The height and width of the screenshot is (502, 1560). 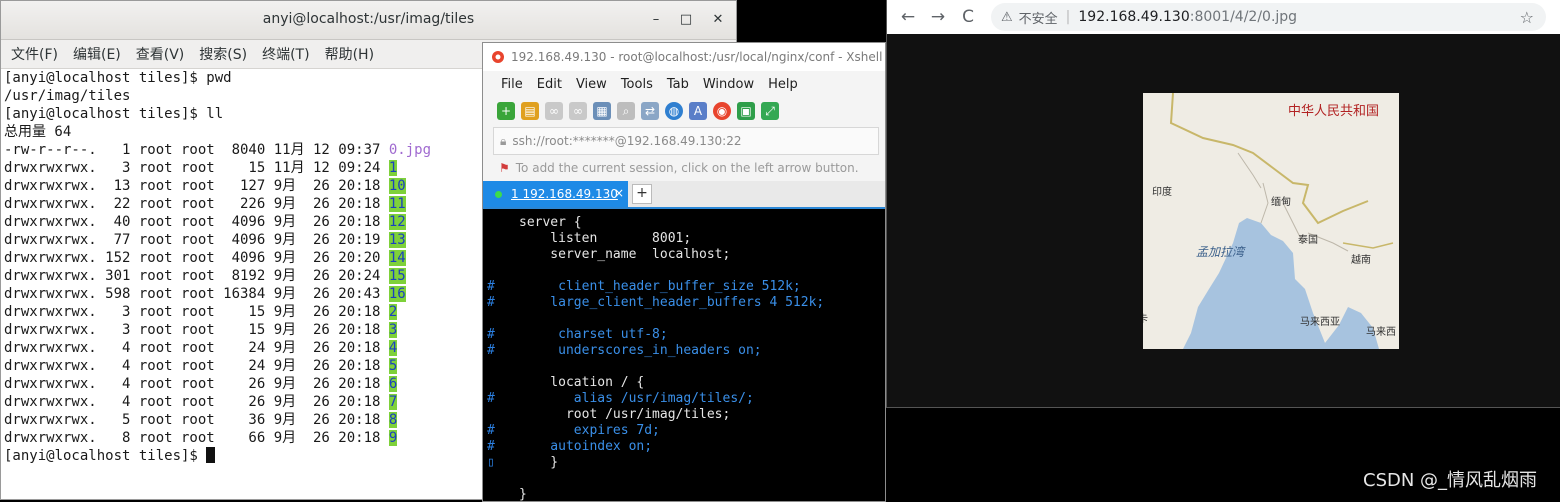 I want to click on xs-menu-window: Window, so click(x=728, y=84).